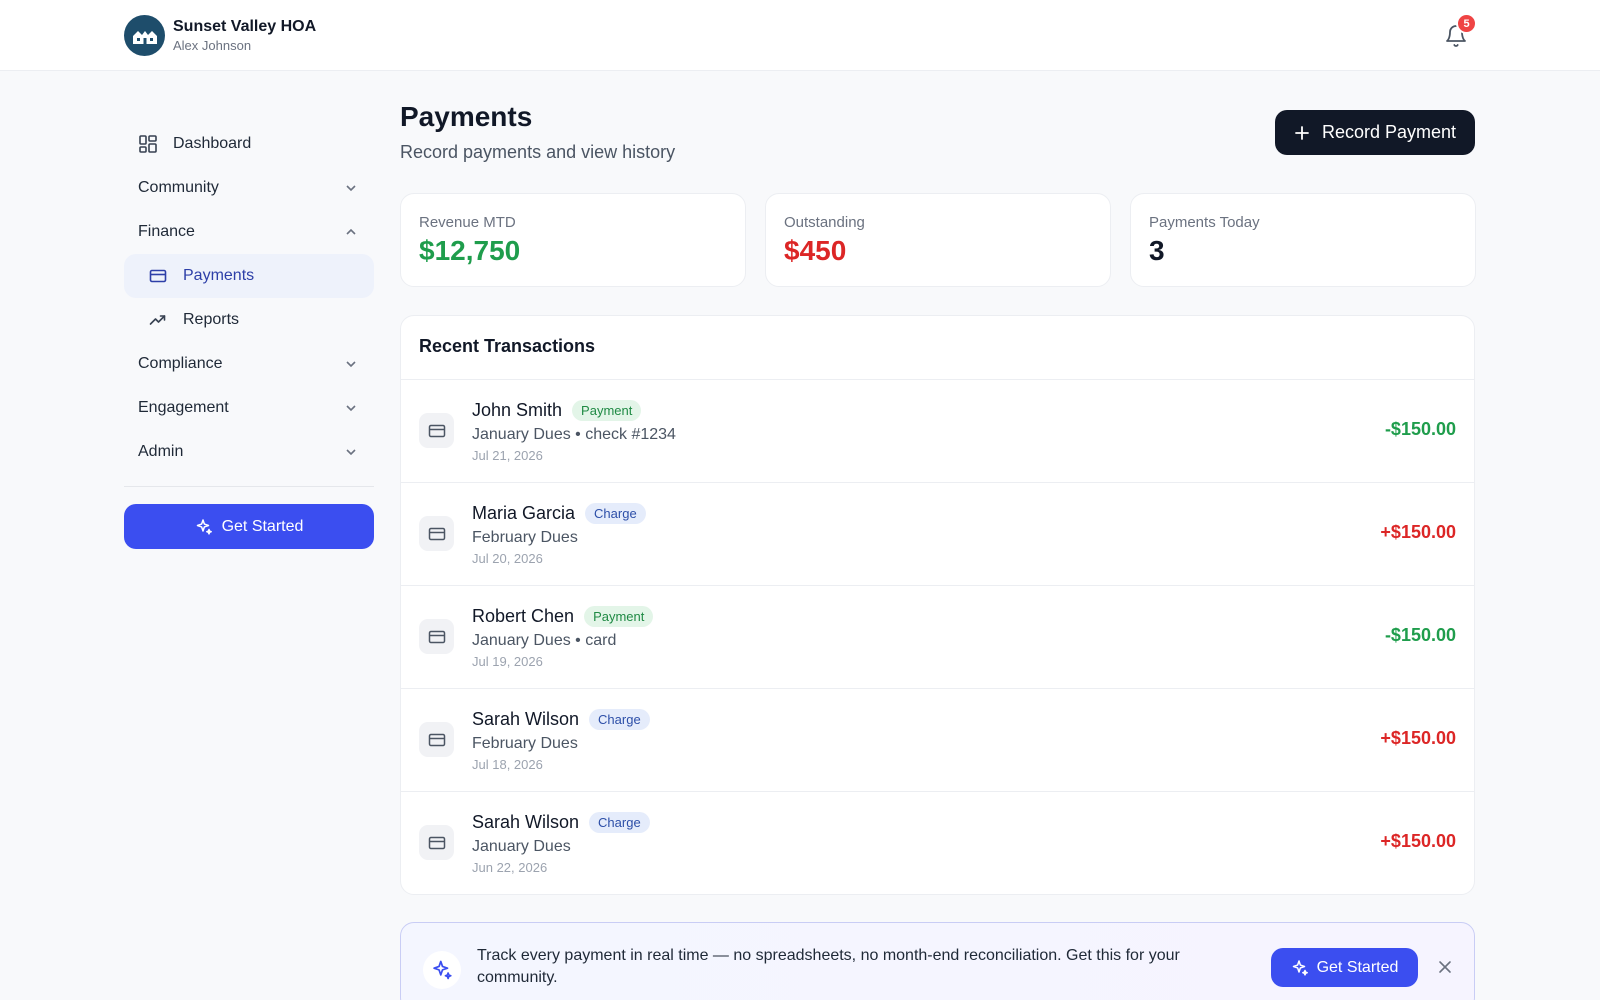 The image size is (1600, 1000). I want to click on stat-card-payments-today: Payments Today 3, so click(1303, 240).